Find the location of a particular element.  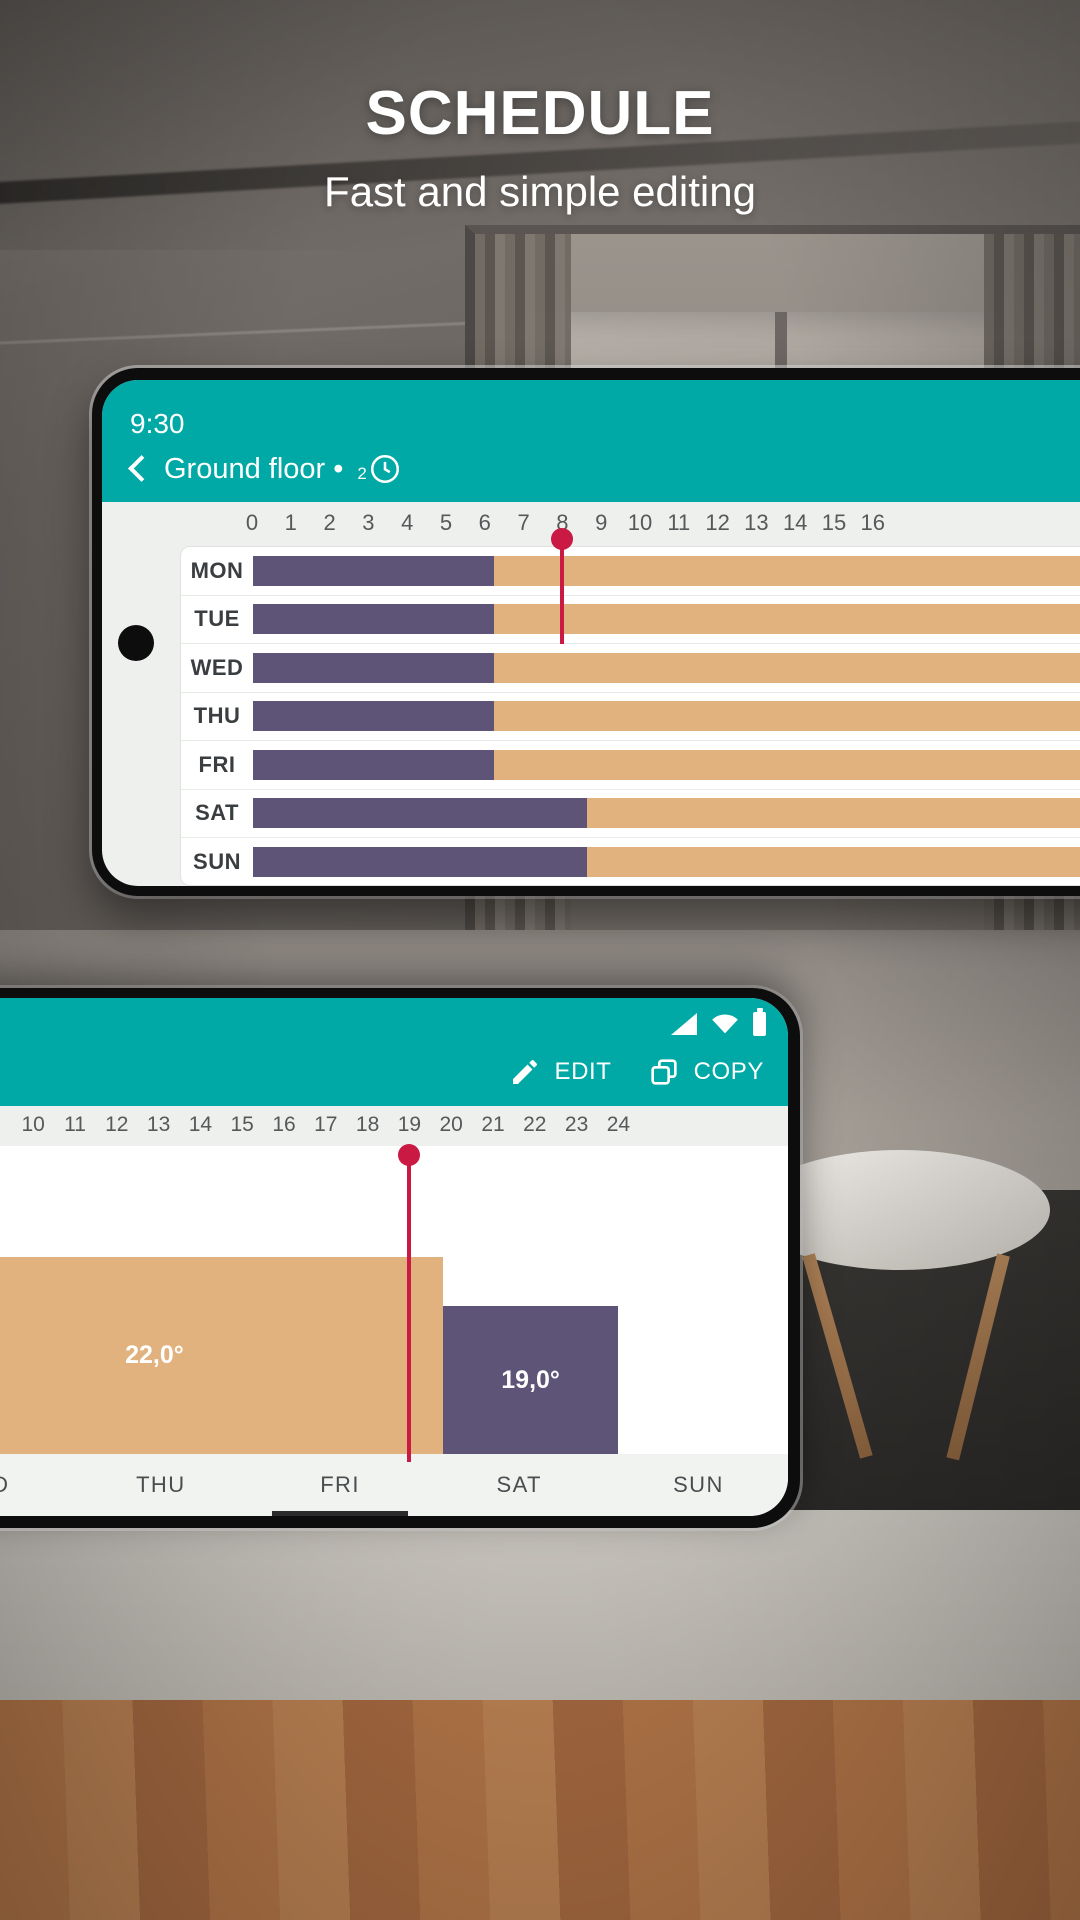

status-icons is located at coordinates (718, 1022).